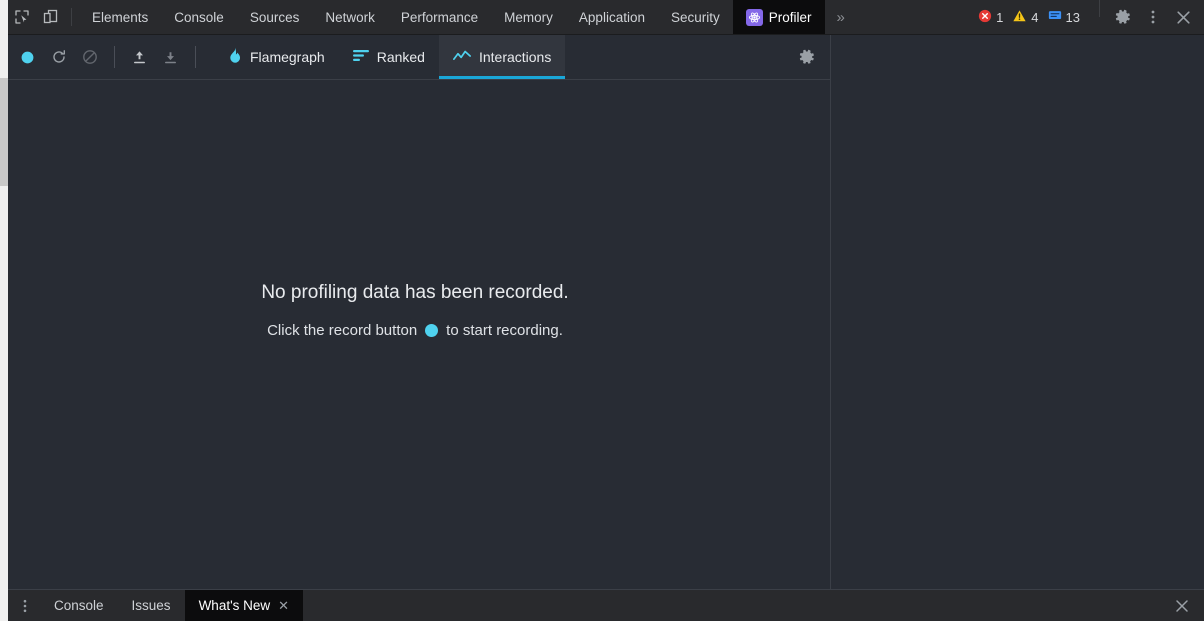 Image resolution: width=1204 pixels, height=621 pixels. I want to click on message-counter: 13, so click(1064, 17).